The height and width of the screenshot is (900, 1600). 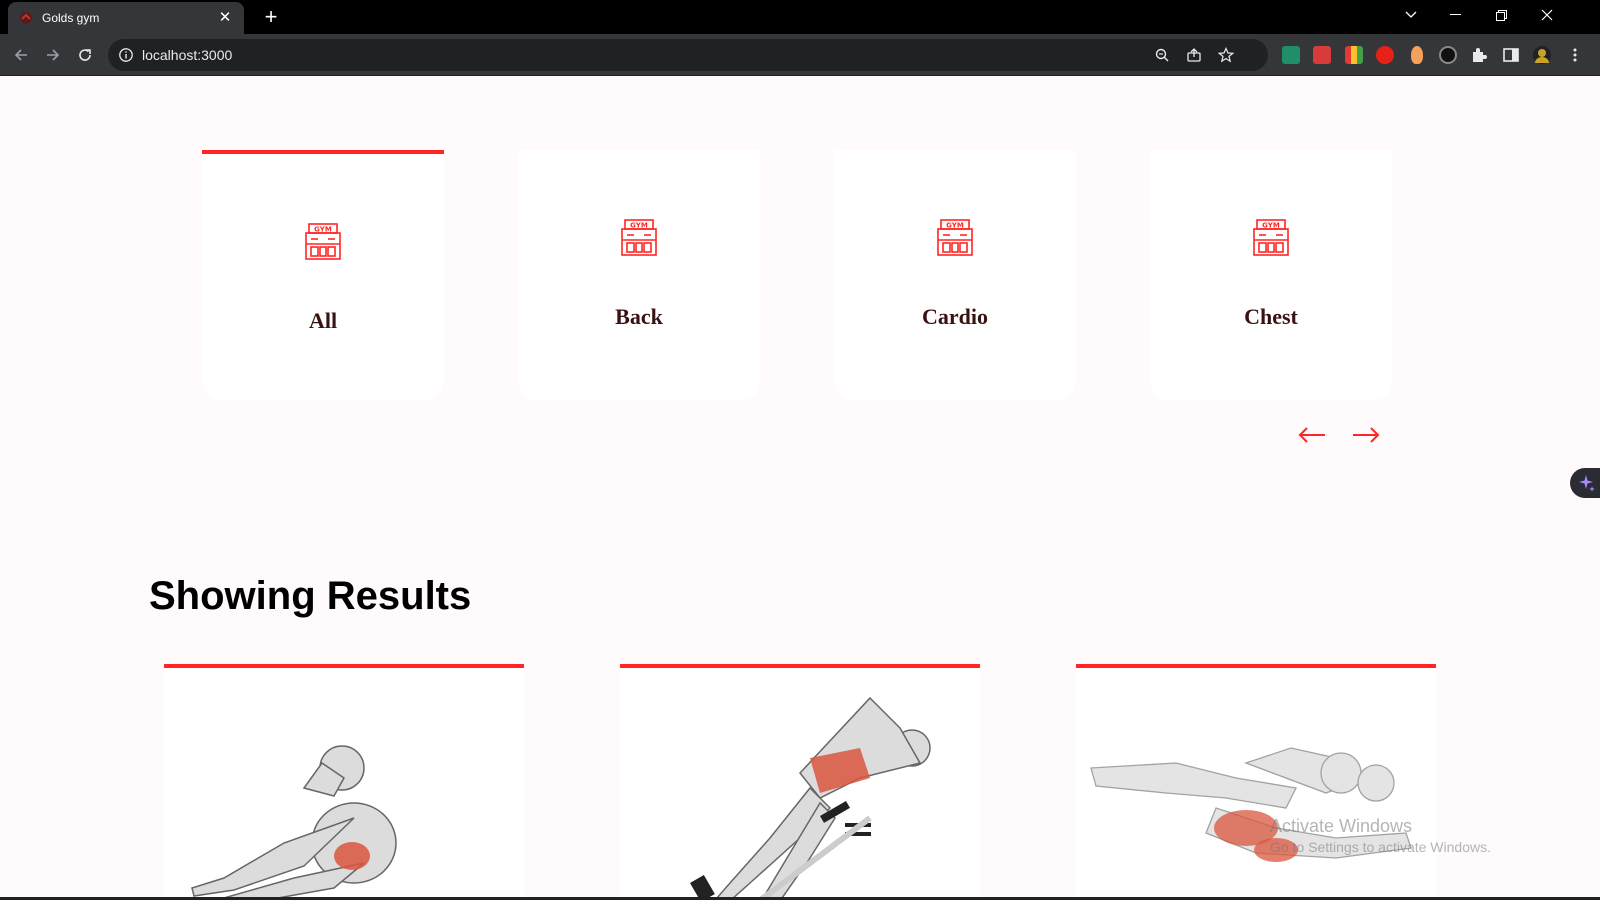 I want to click on site-info-icon, so click(x=126, y=55).